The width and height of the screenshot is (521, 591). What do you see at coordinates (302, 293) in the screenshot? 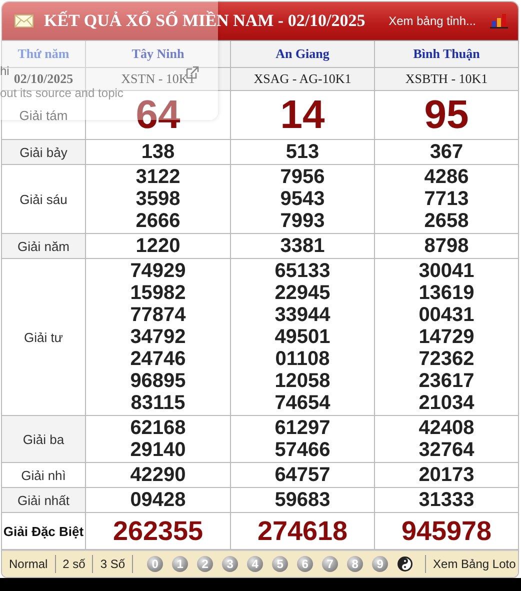
I see `result-number: 22945` at bounding box center [302, 293].